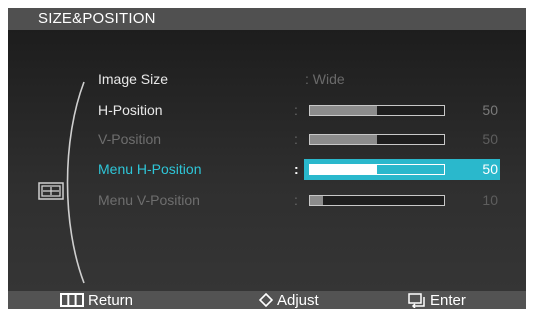 The height and width of the screenshot is (311, 534). I want to click on osd-title: SIZE&POSITION, so click(97, 18).